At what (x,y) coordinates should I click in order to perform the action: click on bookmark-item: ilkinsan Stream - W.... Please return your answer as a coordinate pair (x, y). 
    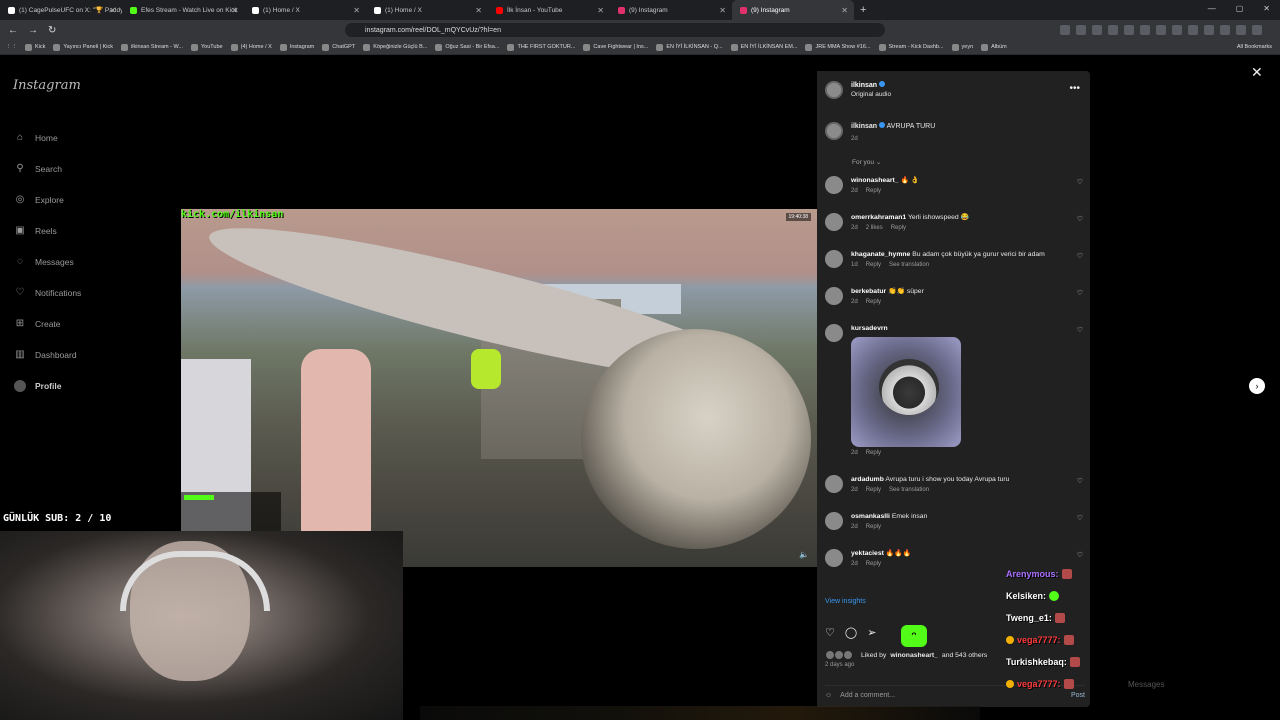
    Looking at the image, I should click on (152, 47).